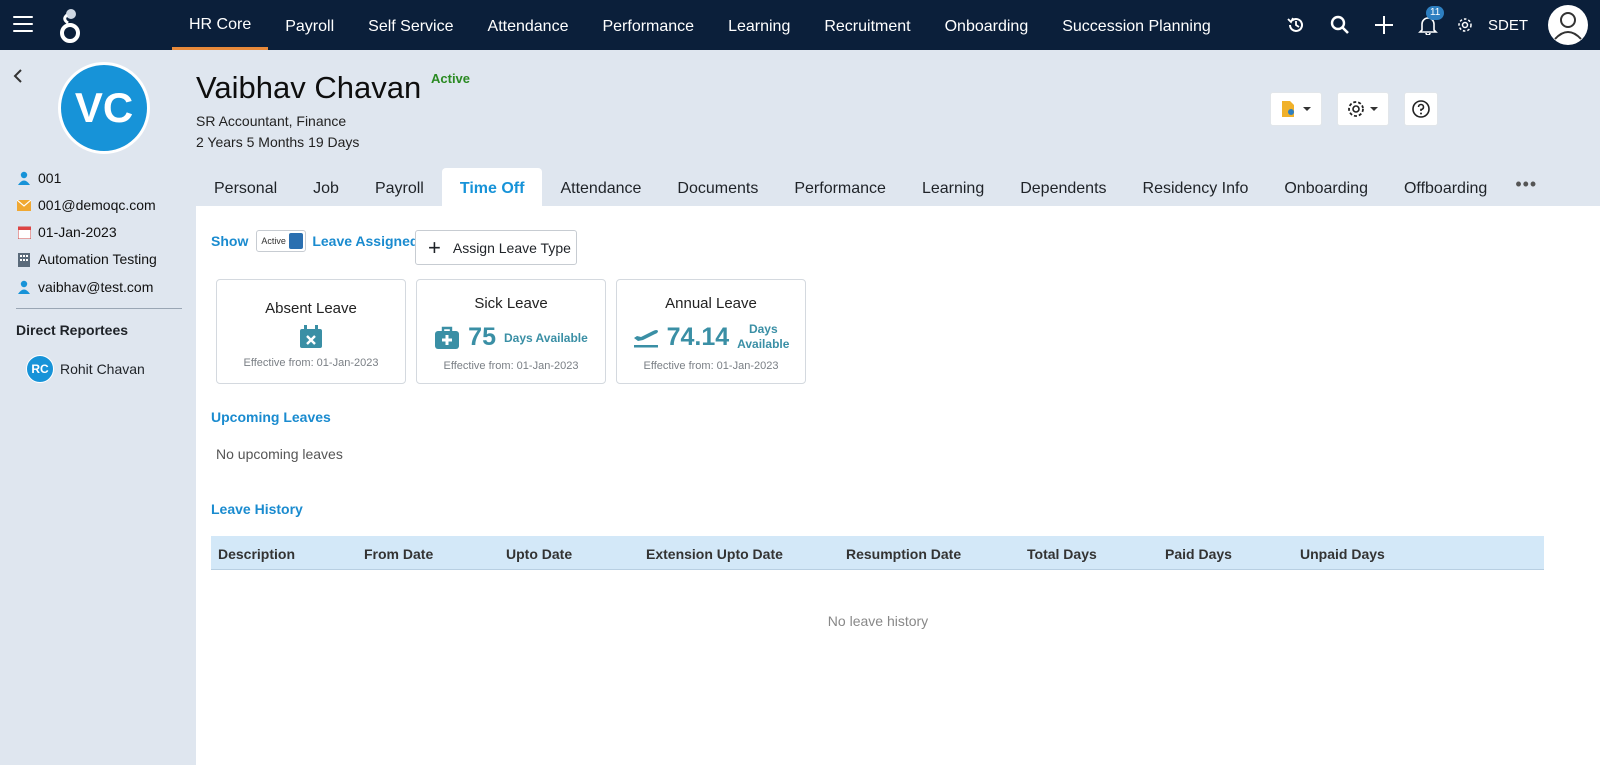 The height and width of the screenshot is (765, 1600). I want to click on direct-reportees-title: Direct Reportees, so click(72, 330).